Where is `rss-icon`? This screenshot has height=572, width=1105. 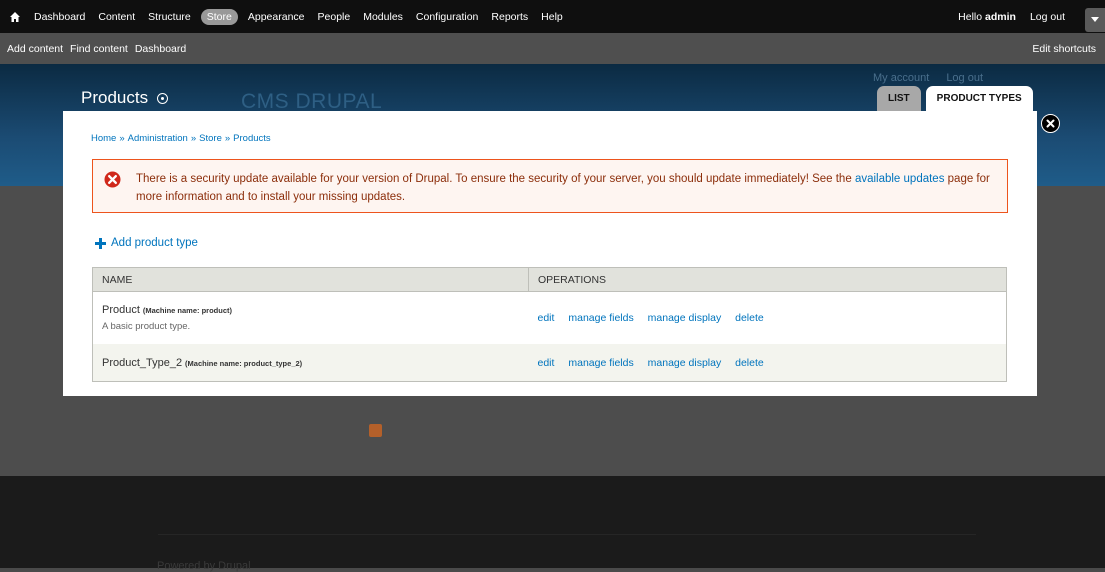
rss-icon is located at coordinates (375, 430).